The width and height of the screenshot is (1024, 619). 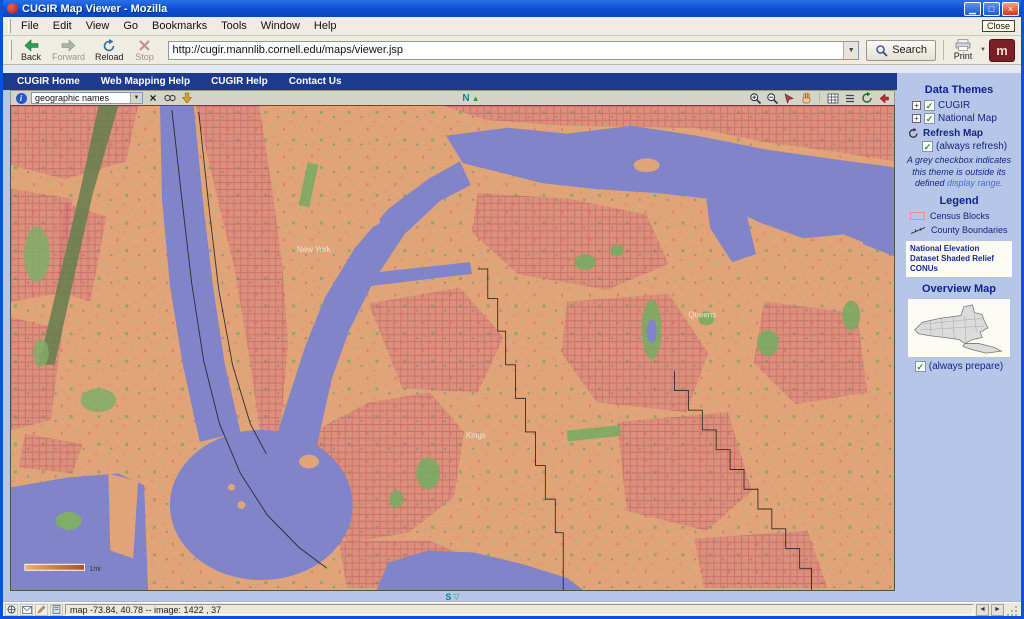 I want to click on label-queens: Queens, so click(x=702, y=314).